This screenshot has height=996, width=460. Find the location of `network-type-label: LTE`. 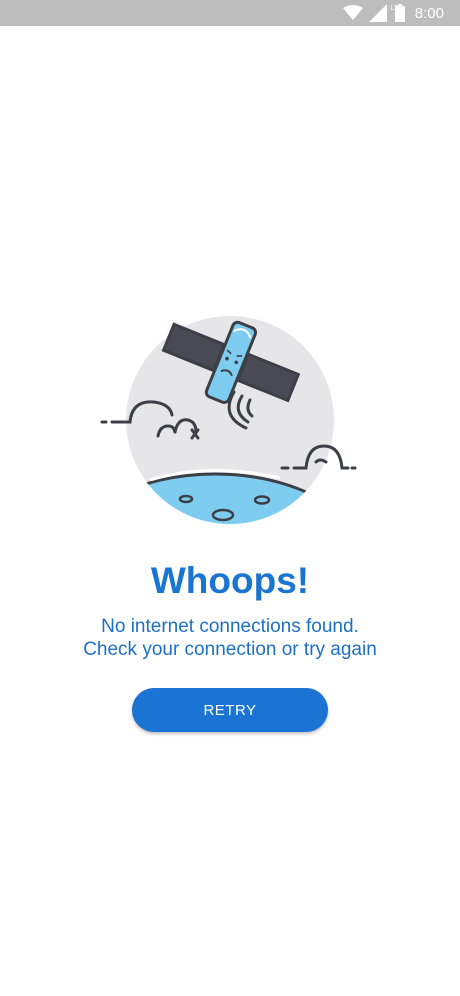

network-type-label: LTE is located at coordinates (397, 8).